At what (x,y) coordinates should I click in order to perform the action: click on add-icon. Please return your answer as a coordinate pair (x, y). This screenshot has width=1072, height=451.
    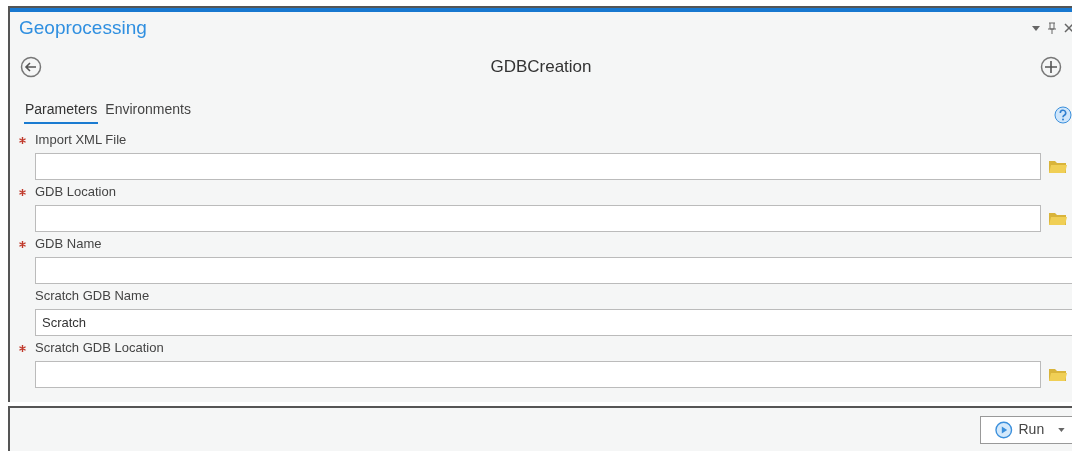
    Looking at the image, I should click on (1051, 67).